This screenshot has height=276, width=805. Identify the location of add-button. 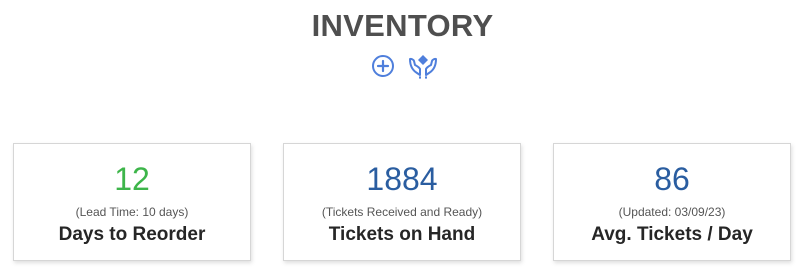
(383, 66).